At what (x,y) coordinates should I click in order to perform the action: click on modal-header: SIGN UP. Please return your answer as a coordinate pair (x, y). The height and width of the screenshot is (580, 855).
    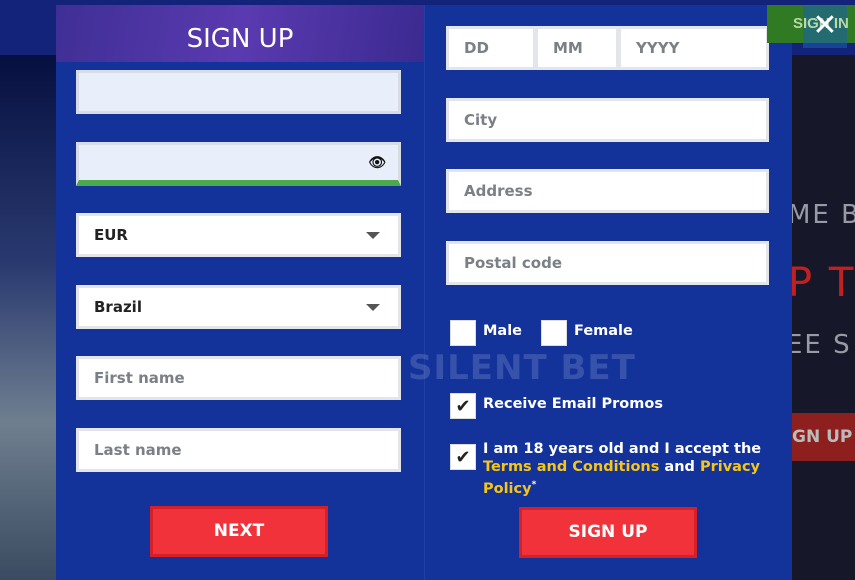
    Looking at the image, I should click on (240, 33).